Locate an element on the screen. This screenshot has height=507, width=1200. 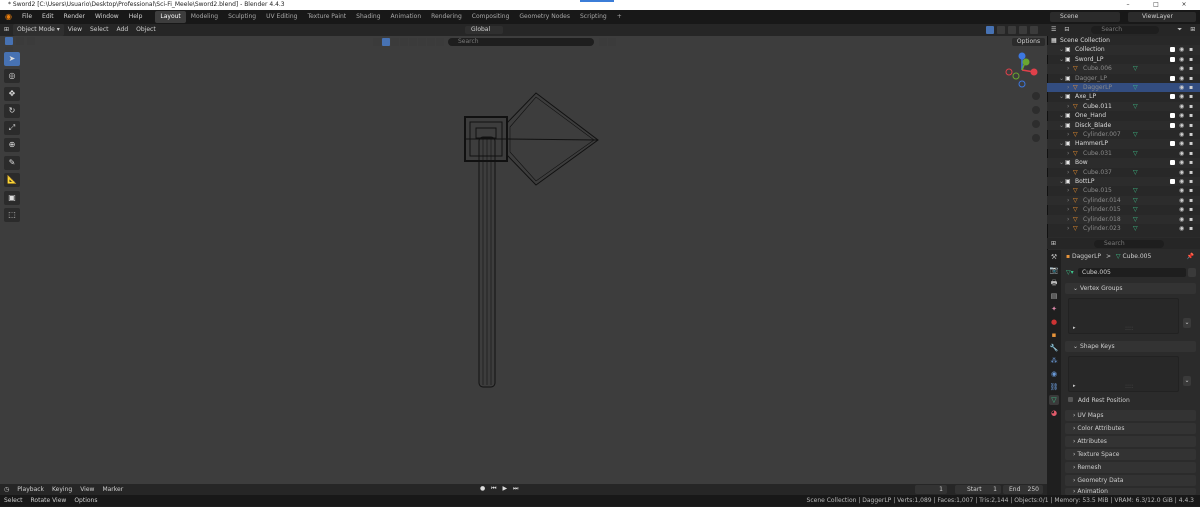
material-shading-icon is located at coordinates (1022, 30).